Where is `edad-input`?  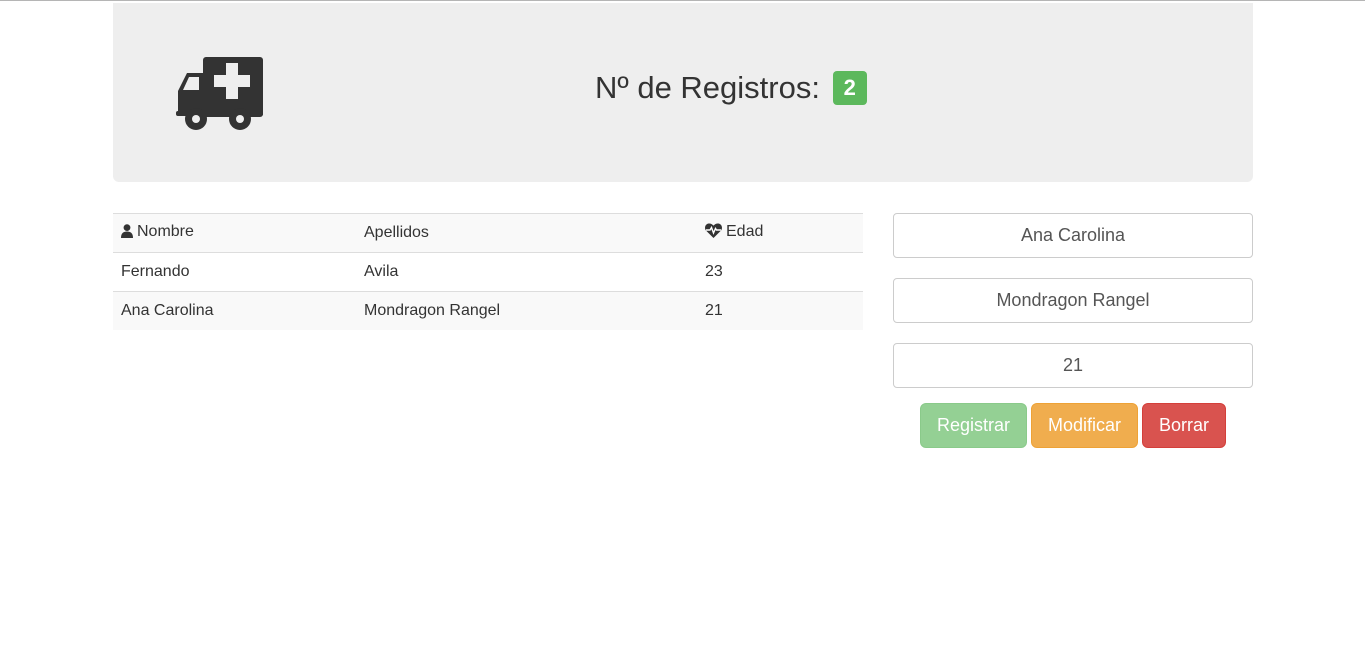 edad-input is located at coordinates (1073, 365).